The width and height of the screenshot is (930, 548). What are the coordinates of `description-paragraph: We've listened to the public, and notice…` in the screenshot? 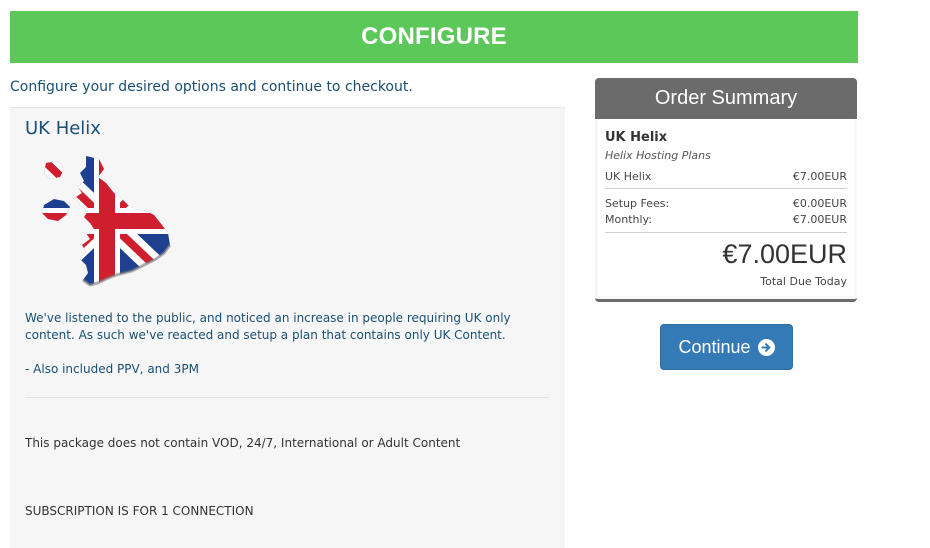 It's located at (268, 326).